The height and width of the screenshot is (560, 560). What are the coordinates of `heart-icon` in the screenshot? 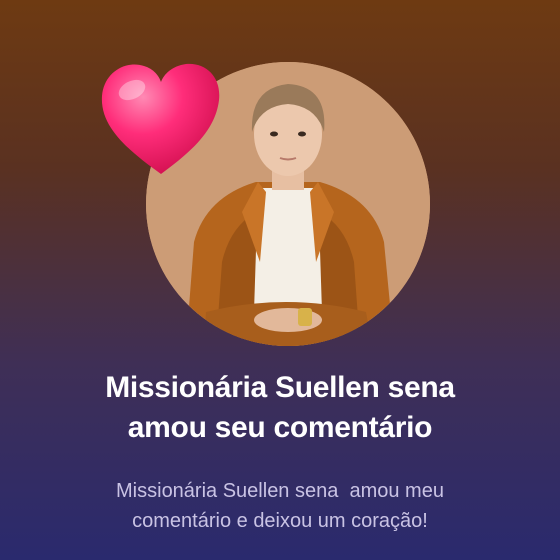 It's located at (160, 118).